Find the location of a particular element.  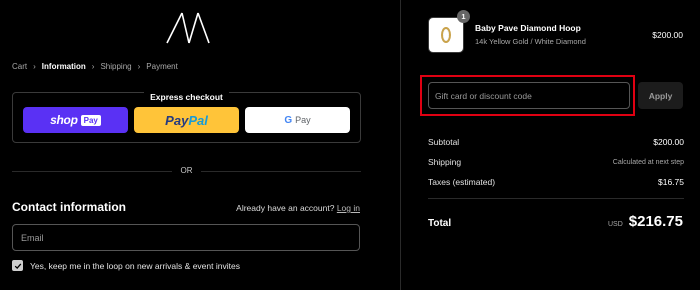

email-input is located at coordinates (186, 237).